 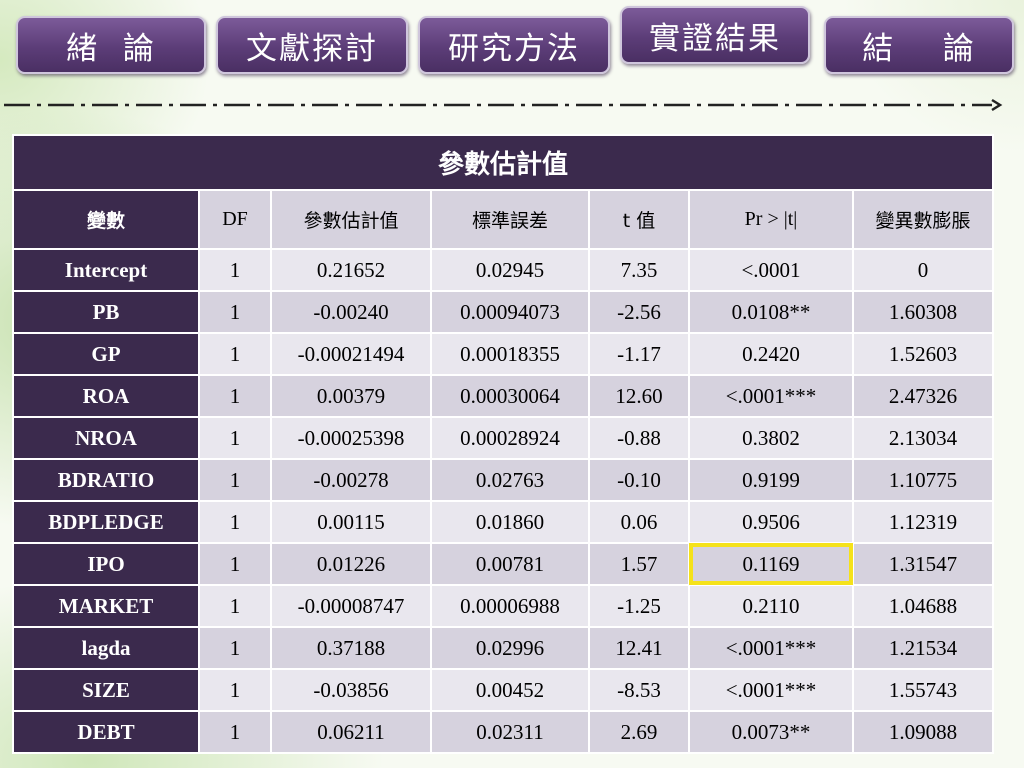 I want to click on table-cell: 12.60, so click(x=639, y=396).